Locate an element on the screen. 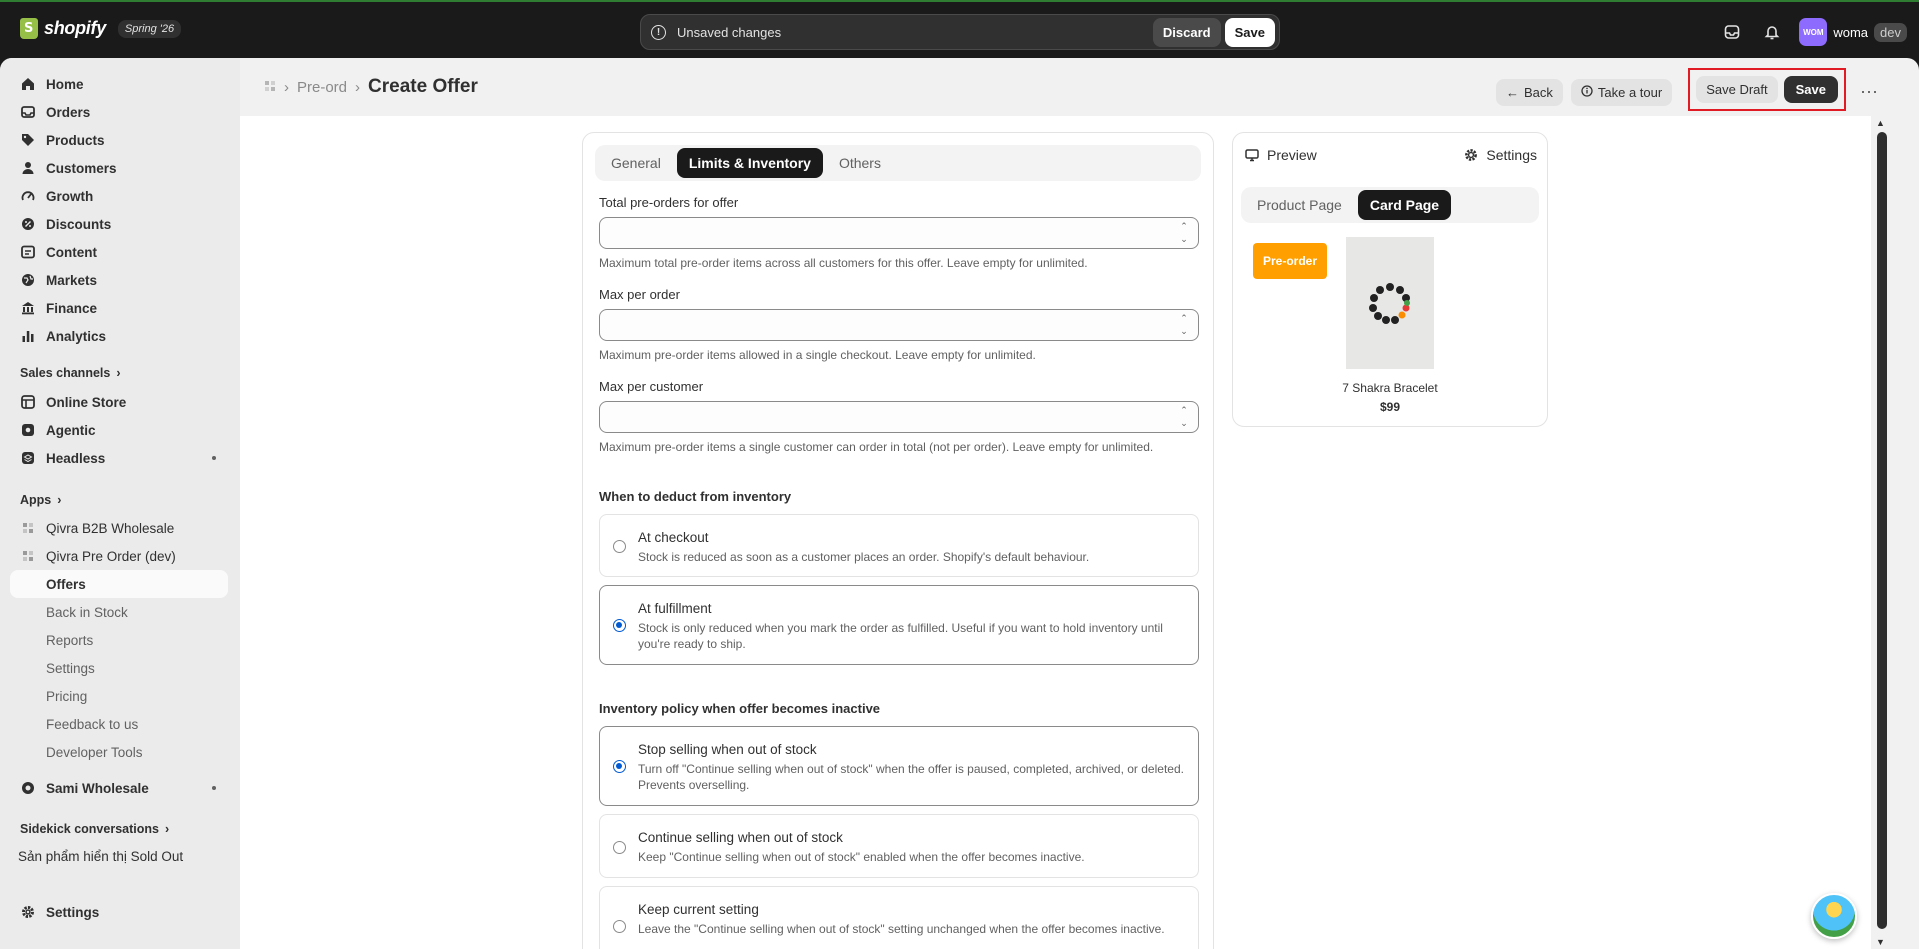 The image size is (1919, 949). sidebar-item-label: Sami Wholesale is located at coordinates (97, 788).